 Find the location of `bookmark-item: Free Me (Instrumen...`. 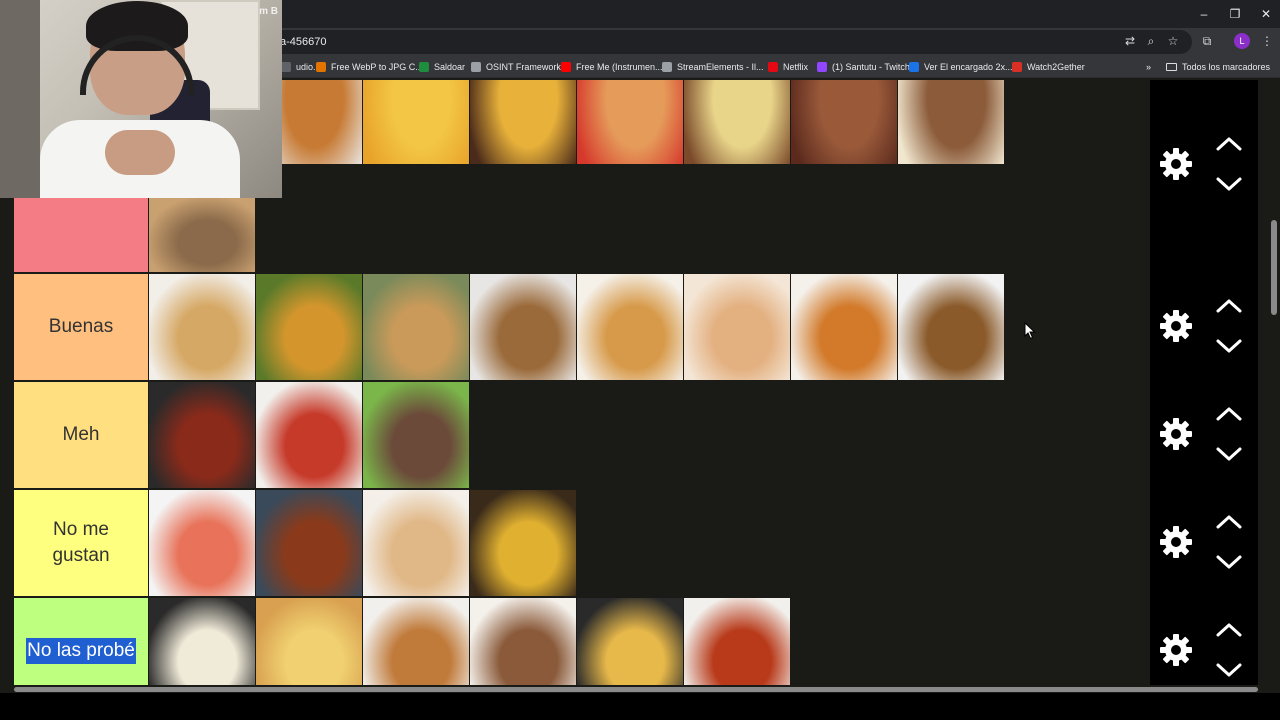

bookmark-item: Free Me (Instrumen... is located at coordinates (612, 67).